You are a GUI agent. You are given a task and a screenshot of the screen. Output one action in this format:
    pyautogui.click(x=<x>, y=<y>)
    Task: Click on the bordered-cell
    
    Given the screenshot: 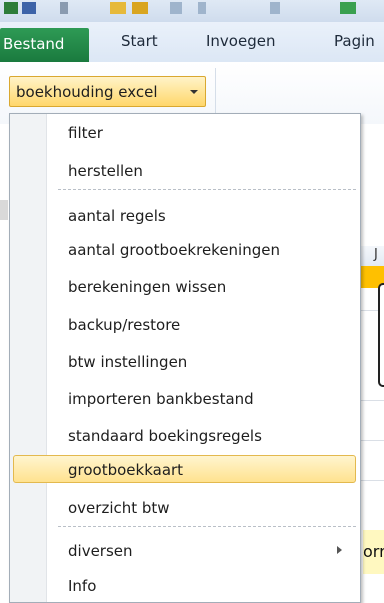 What is the action you would take?
    pyautogui.click(x=381, y=335)
    